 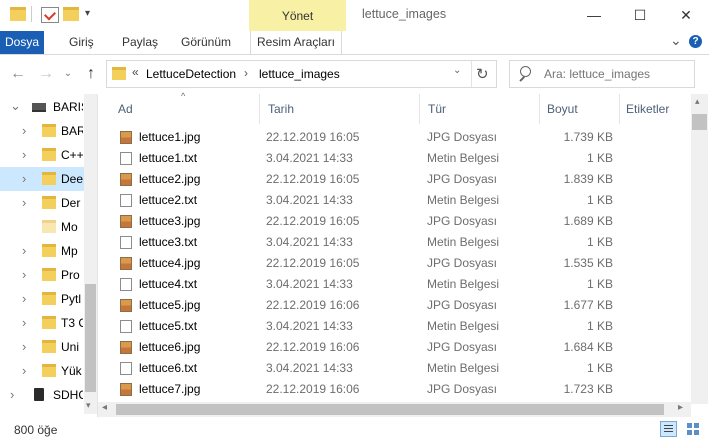 I want to click on nav-item-drive: ⌄ BARIS, so click(x=42, y=107).